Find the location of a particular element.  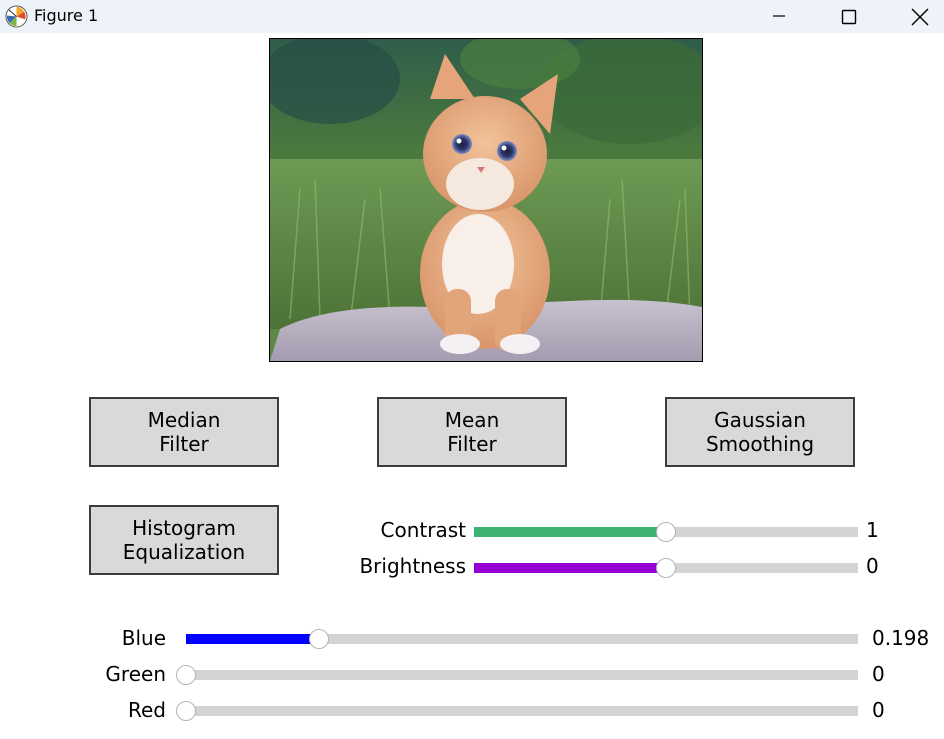

histogram-equalization-button: Histogram Equalization is located at coordinates (184, 540).